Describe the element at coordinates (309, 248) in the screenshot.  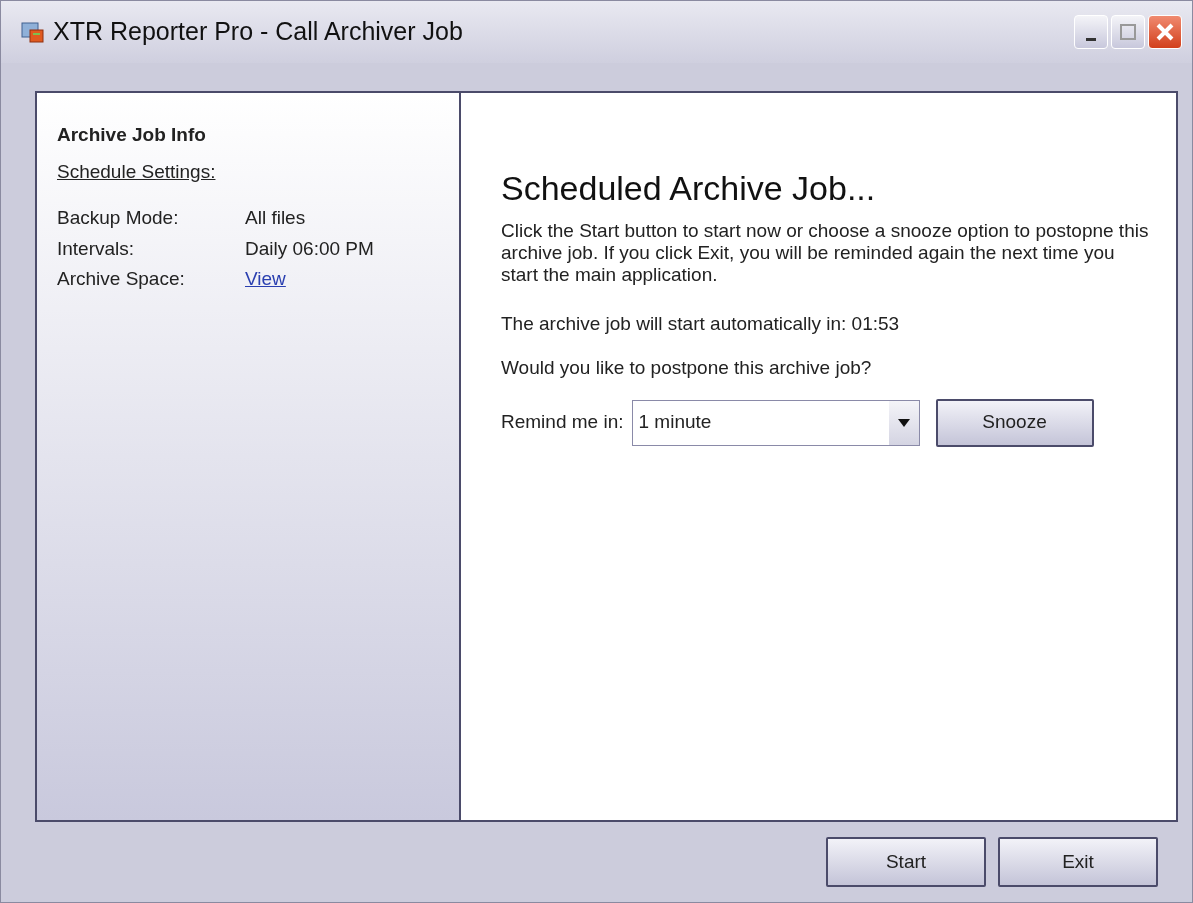
I see `field-value: Daily 06:00 PM` at that location.